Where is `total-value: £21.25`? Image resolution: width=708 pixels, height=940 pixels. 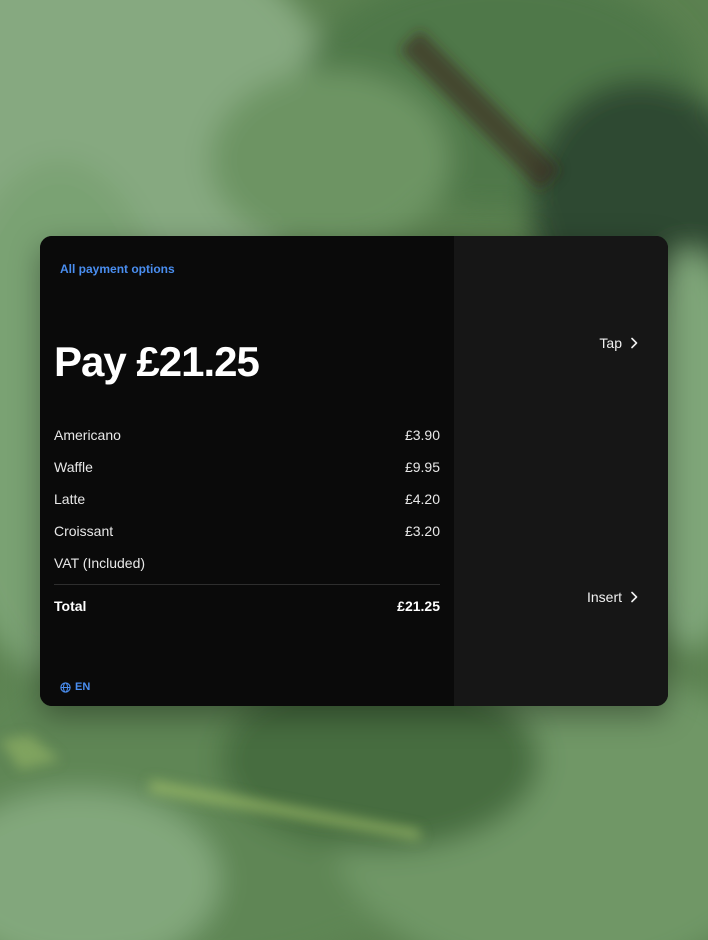 total-value: £21.25 is located at coordinates (418, 606).